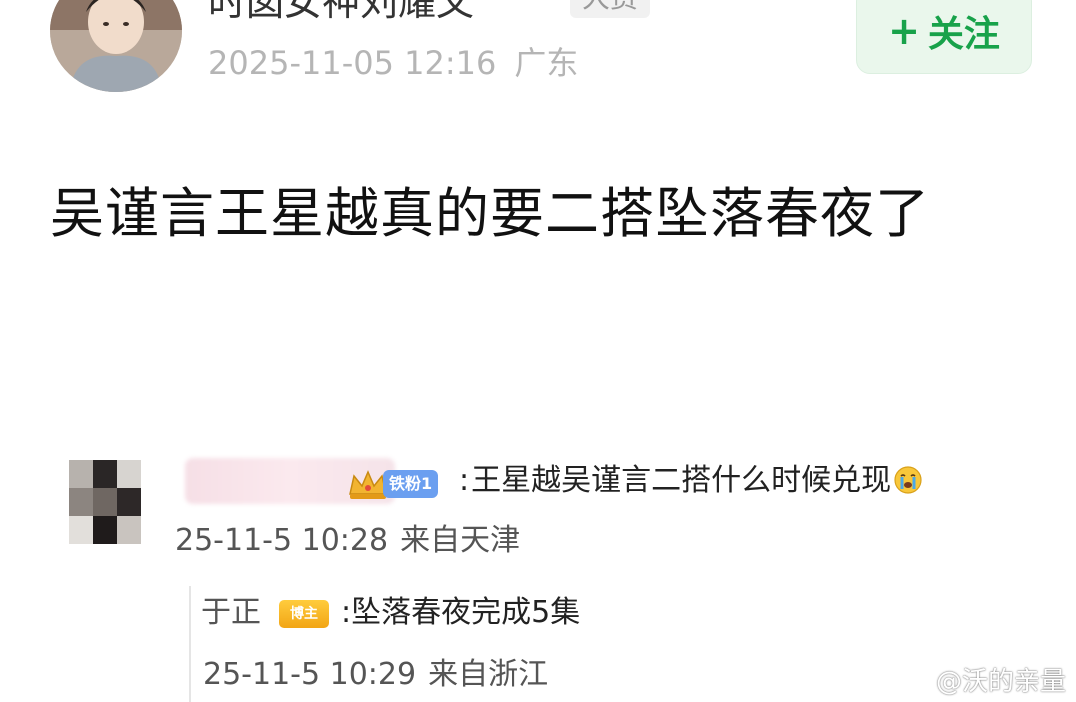 This screenshot has width=1076, height=702. I want to click on comment-location: 来自天津, so click(460, 540).